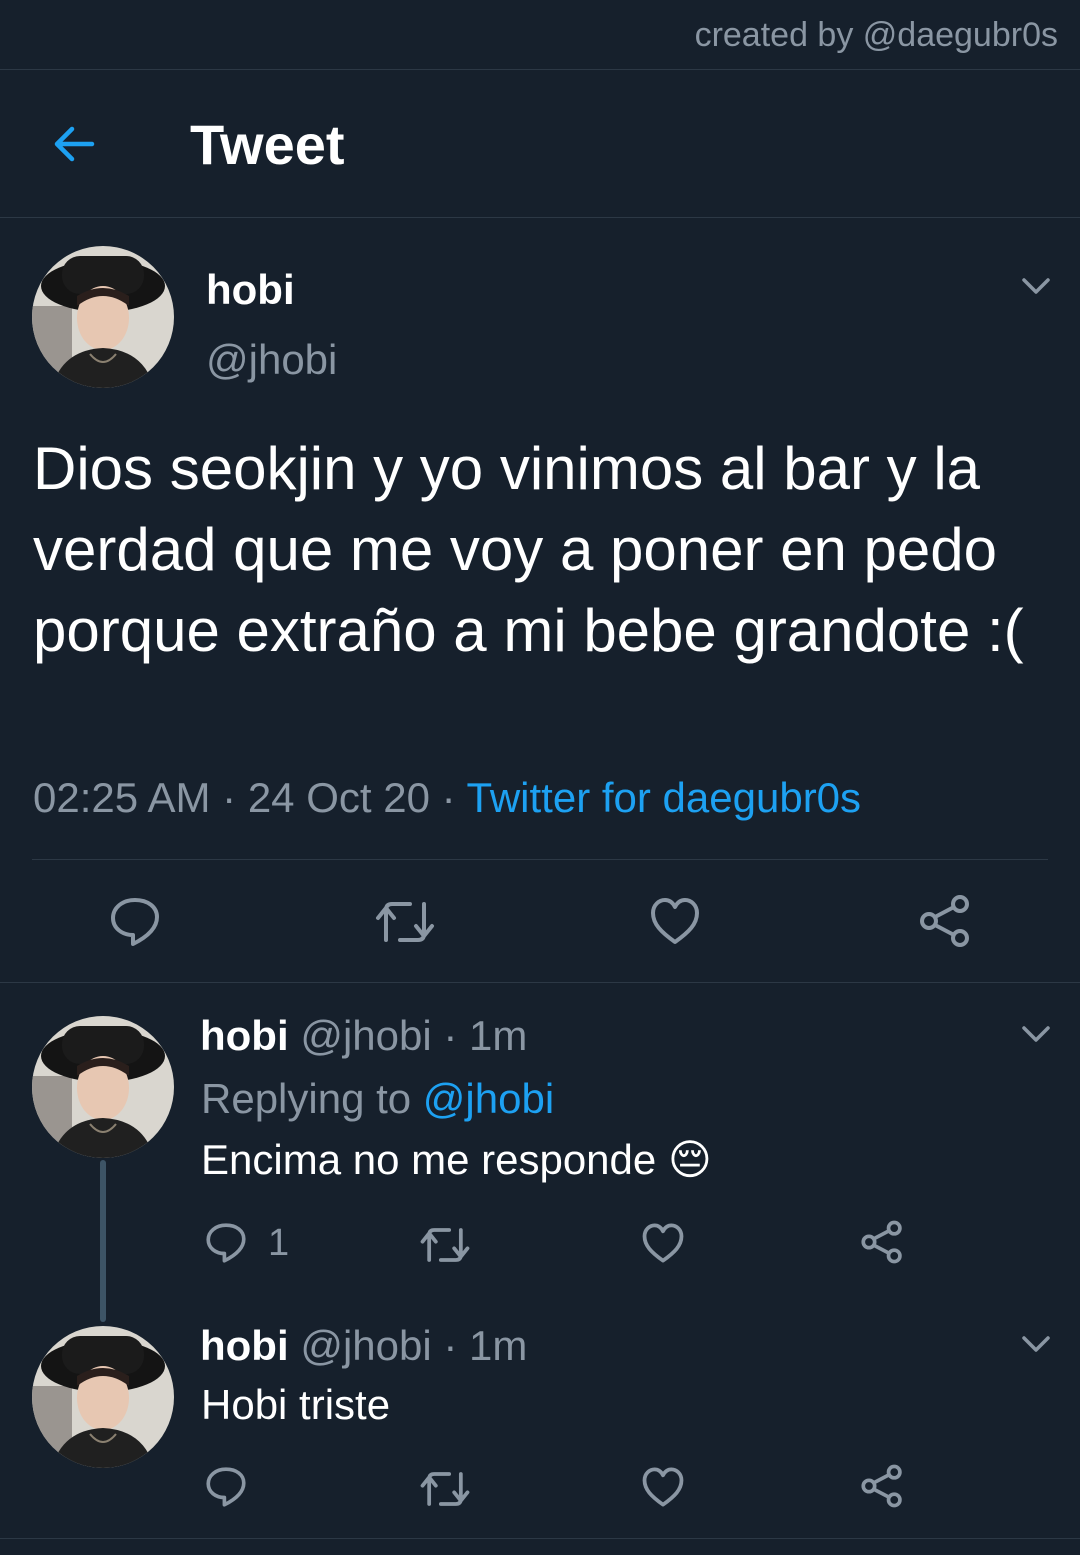 This screenshot has width=1080, height=1555. I want to click on pensive-face-emoji: 😔, so click(689, 1159).